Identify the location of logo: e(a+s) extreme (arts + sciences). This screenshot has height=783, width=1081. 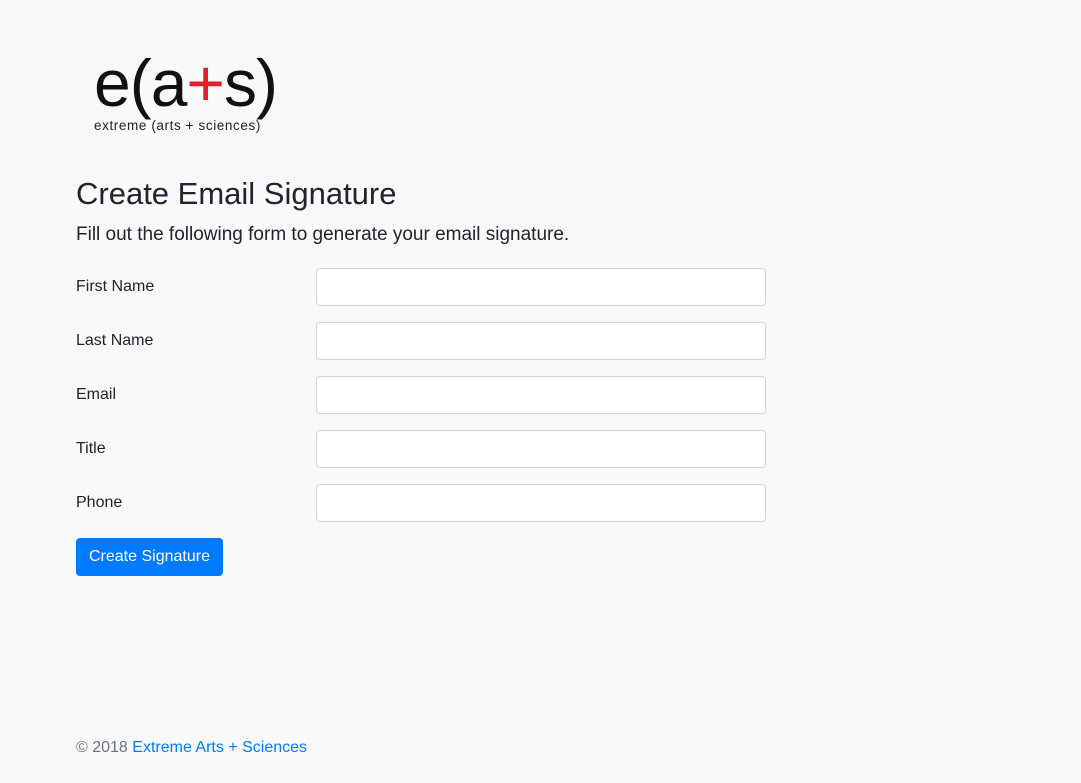
(194, 100).